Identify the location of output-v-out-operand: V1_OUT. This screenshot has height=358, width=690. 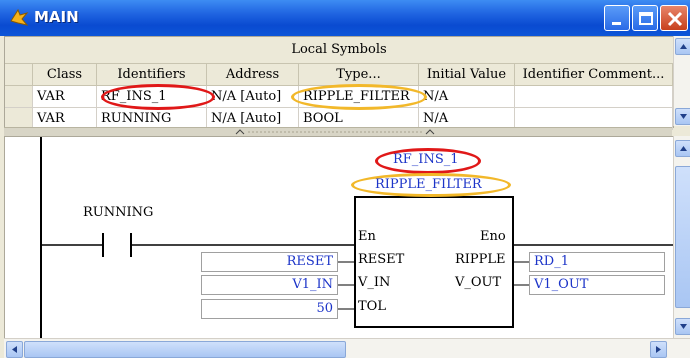
(597, 285).